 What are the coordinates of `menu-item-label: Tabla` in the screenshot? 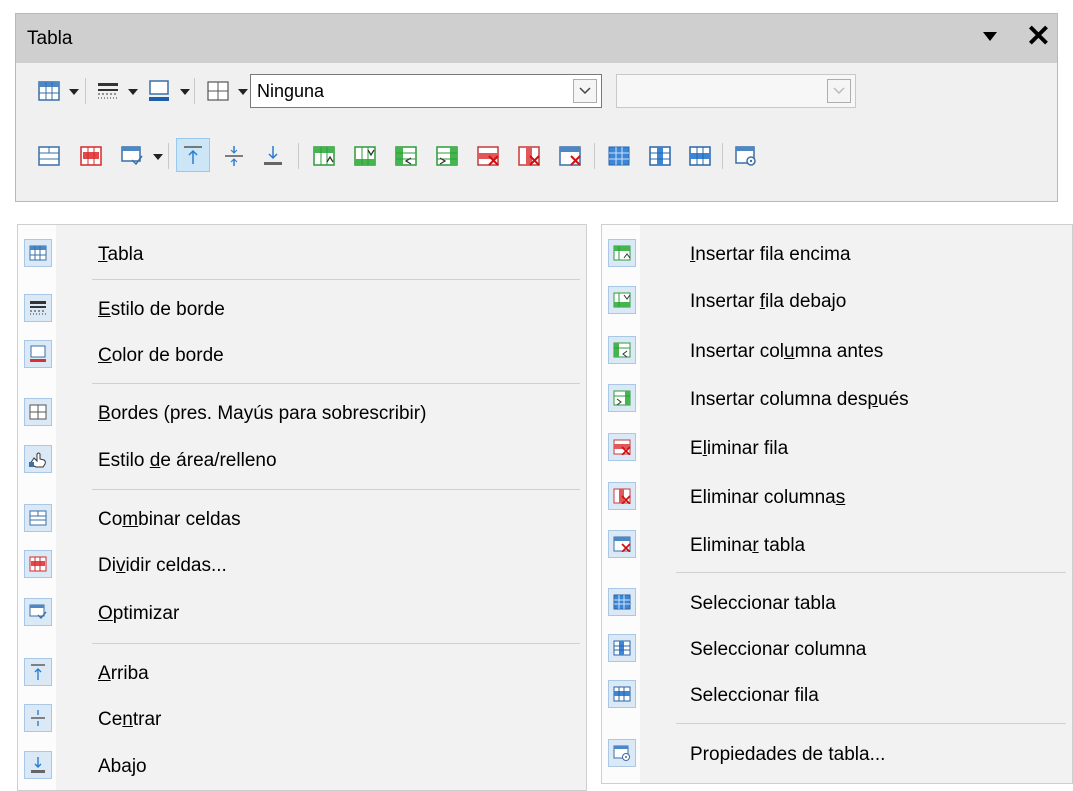 It's located at (121, 254).